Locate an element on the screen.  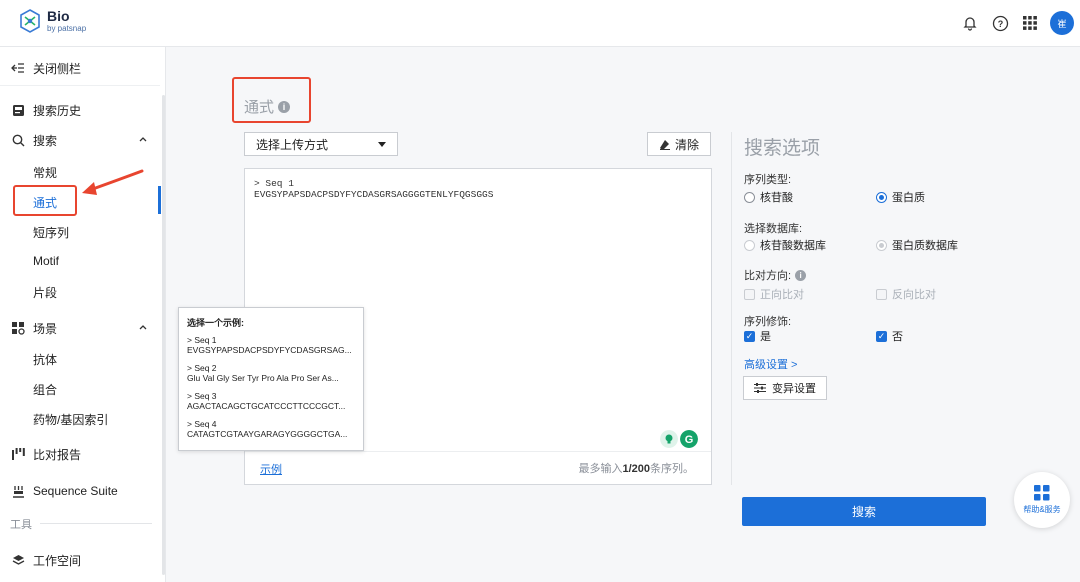
sidebar-item-compare-report: 比对报告 is located at coordinates (80, 454).